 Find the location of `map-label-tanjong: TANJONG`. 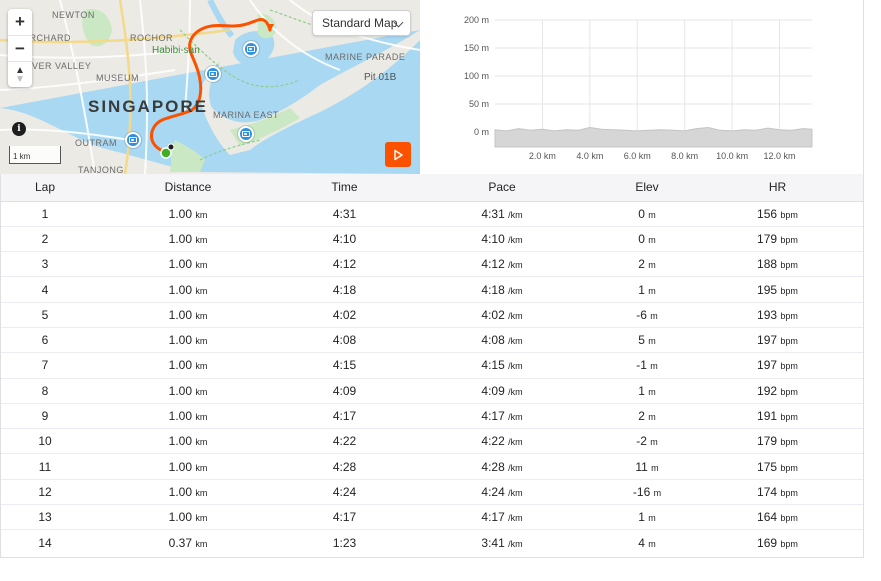

map-label-tanjong: TANJONG is located at coordinates (101, 169).